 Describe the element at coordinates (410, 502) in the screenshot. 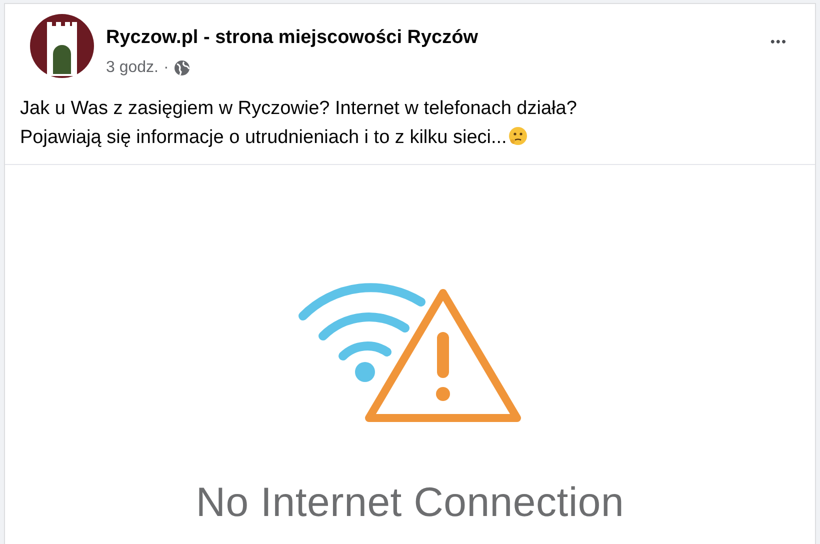

I see `image-caption: No Internet Connection` at that location.